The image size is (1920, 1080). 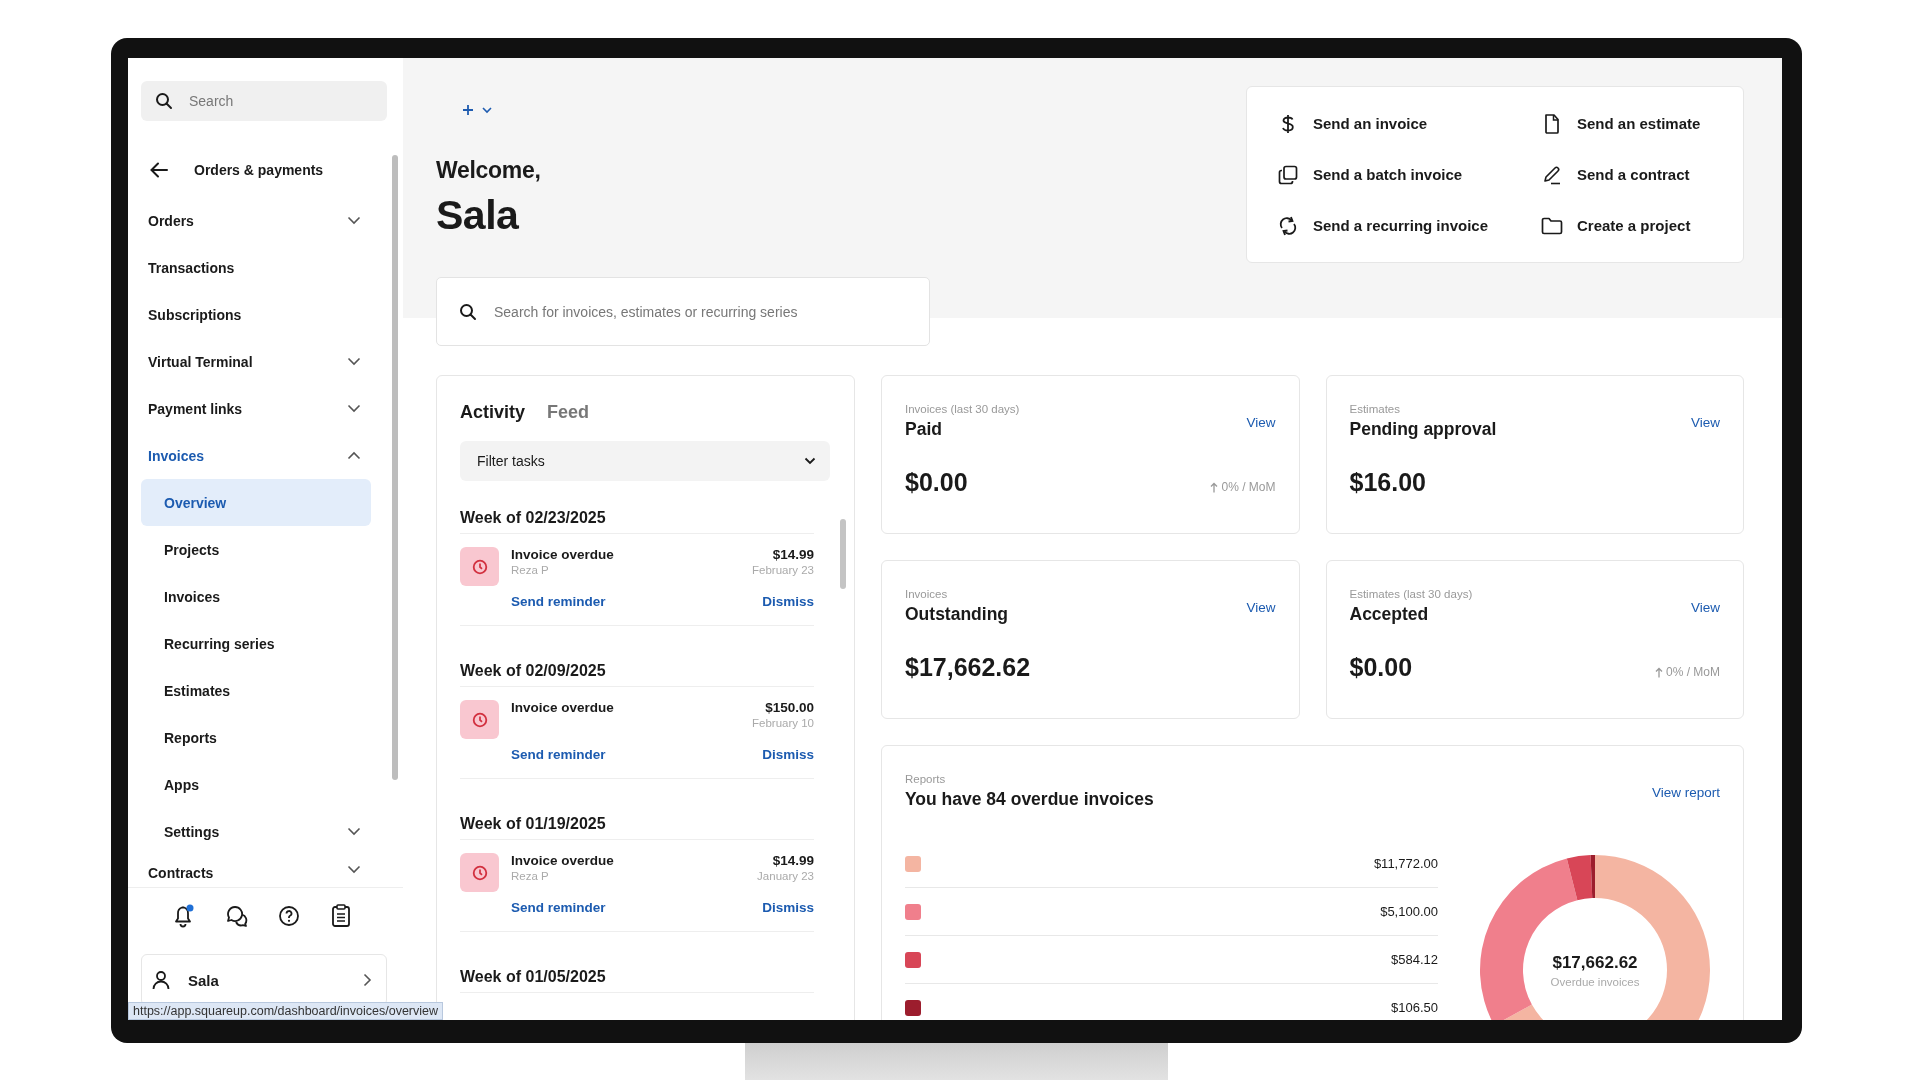 What do you see at coordinates (957, 614) in the screenshot?
I see `card-title: Outstanding` at bounding box center [957, 614].